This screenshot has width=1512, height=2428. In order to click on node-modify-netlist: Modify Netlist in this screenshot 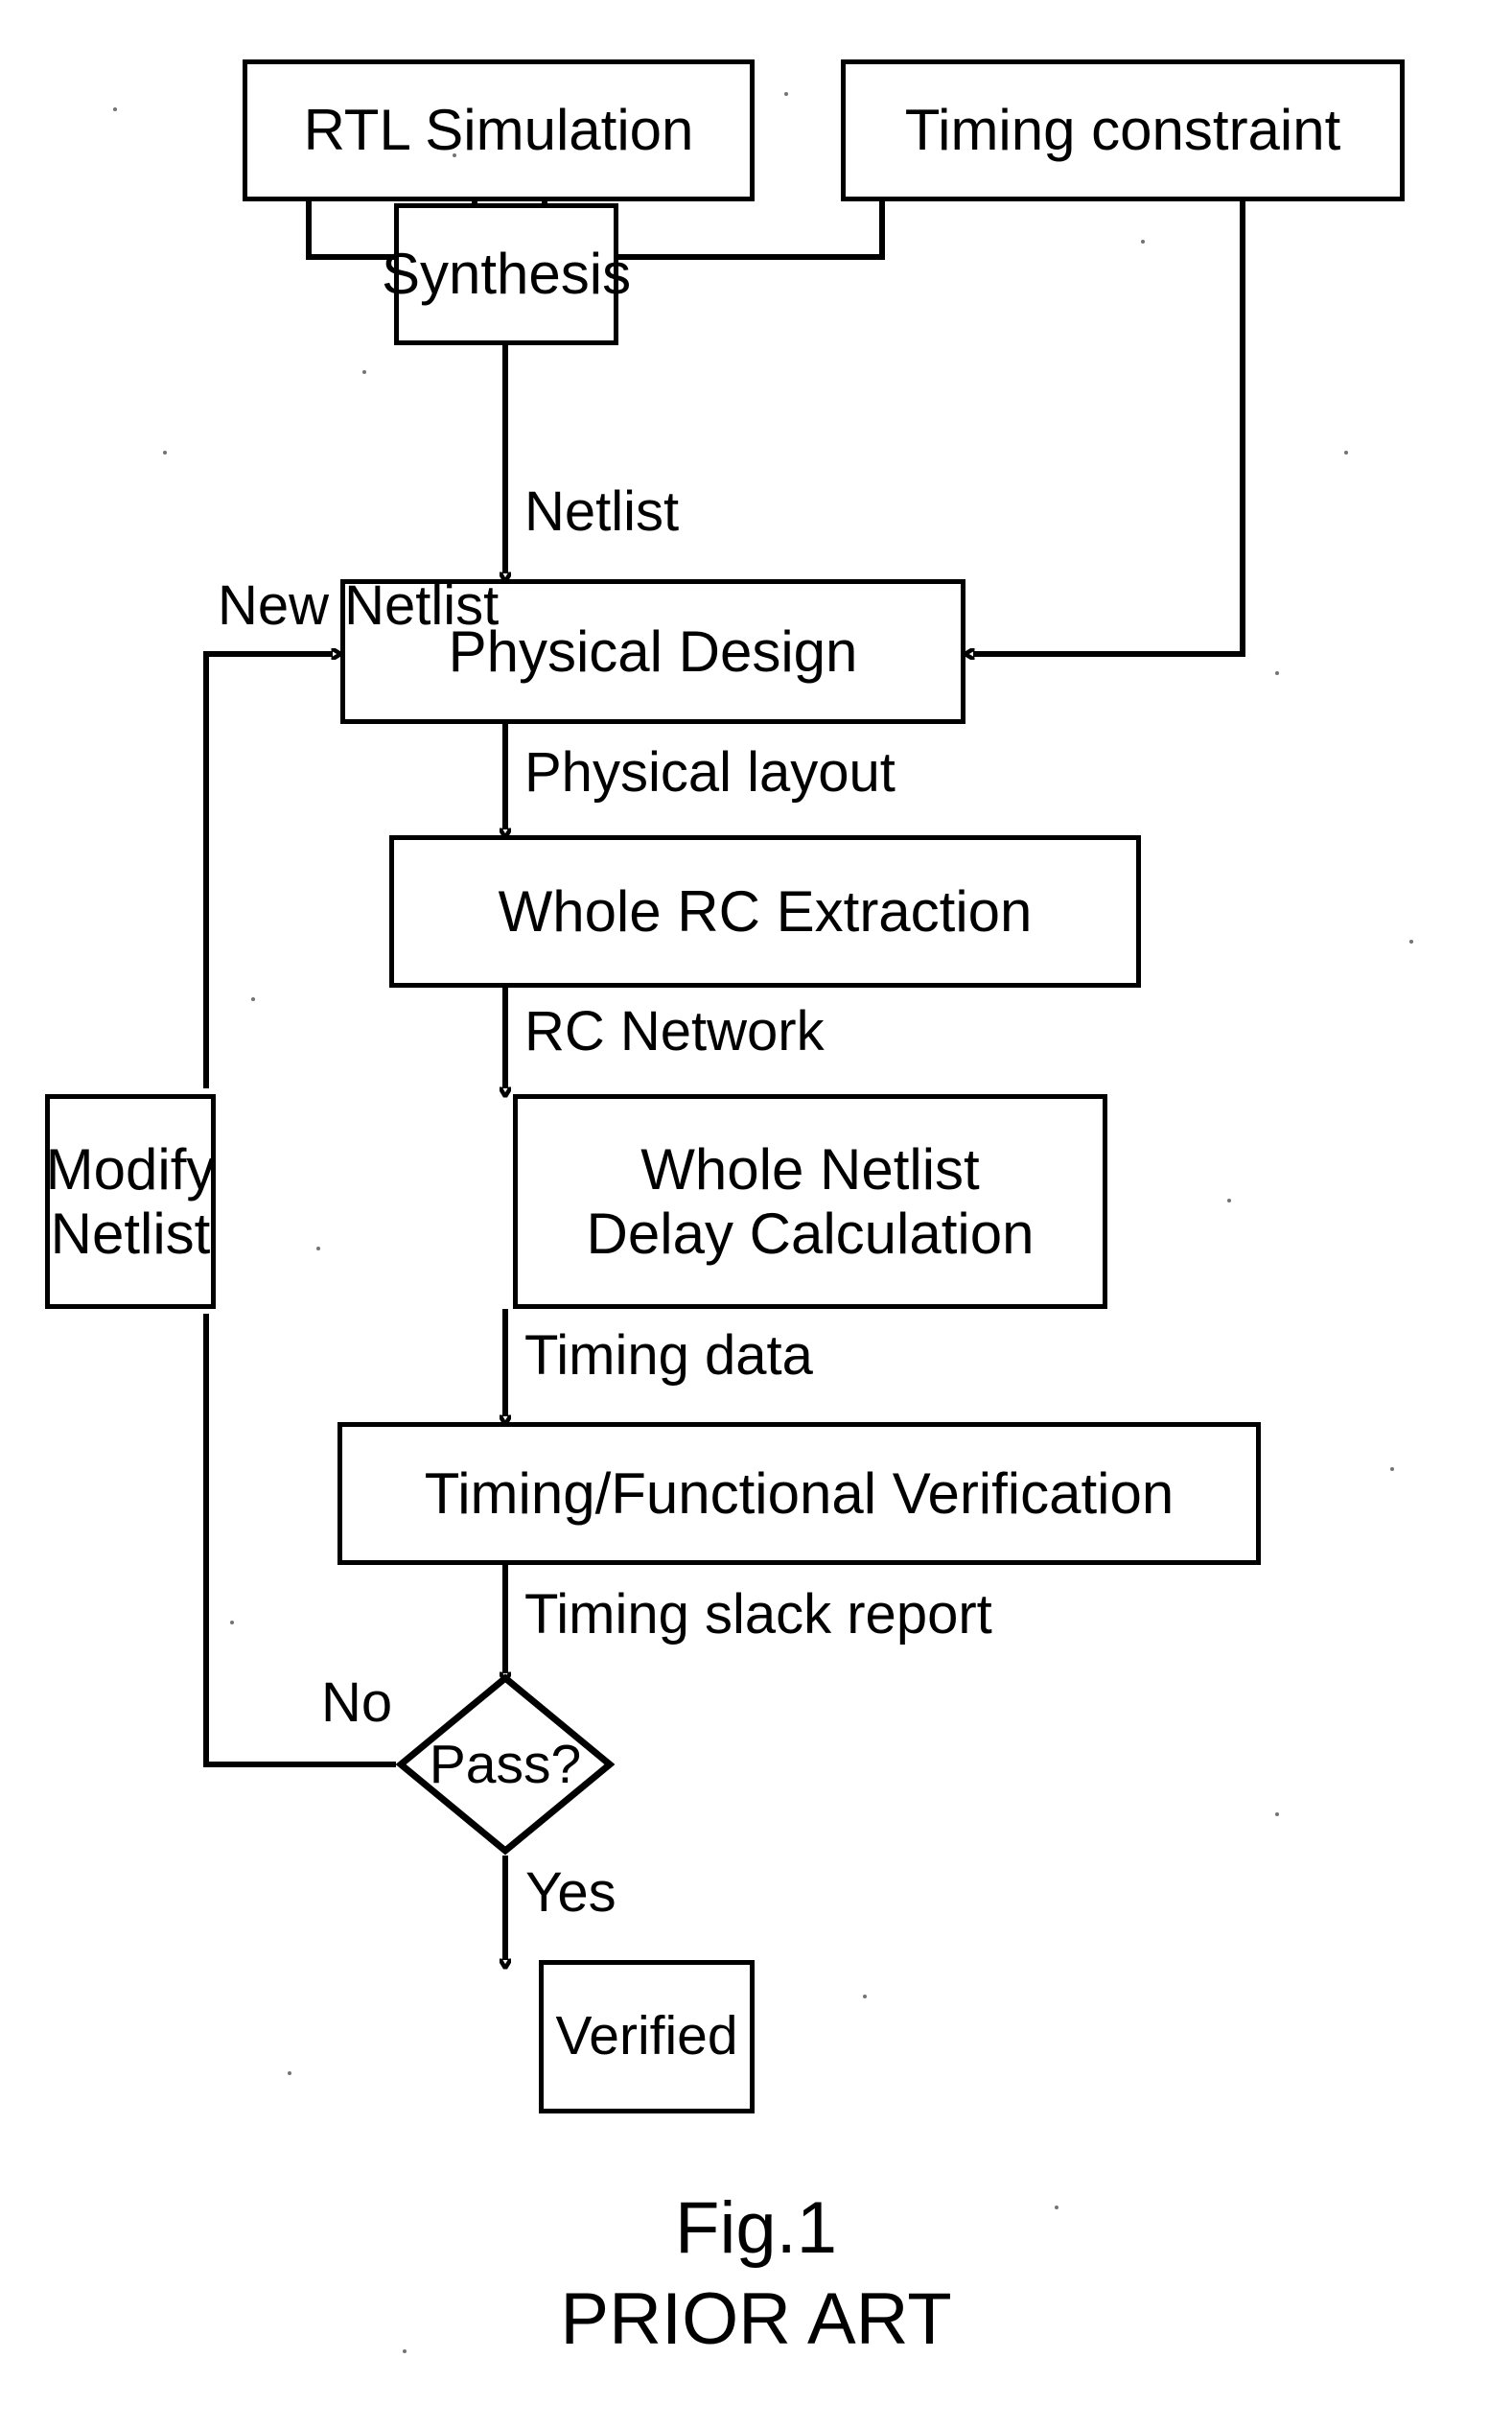, I will do `click(130, 1201)`.